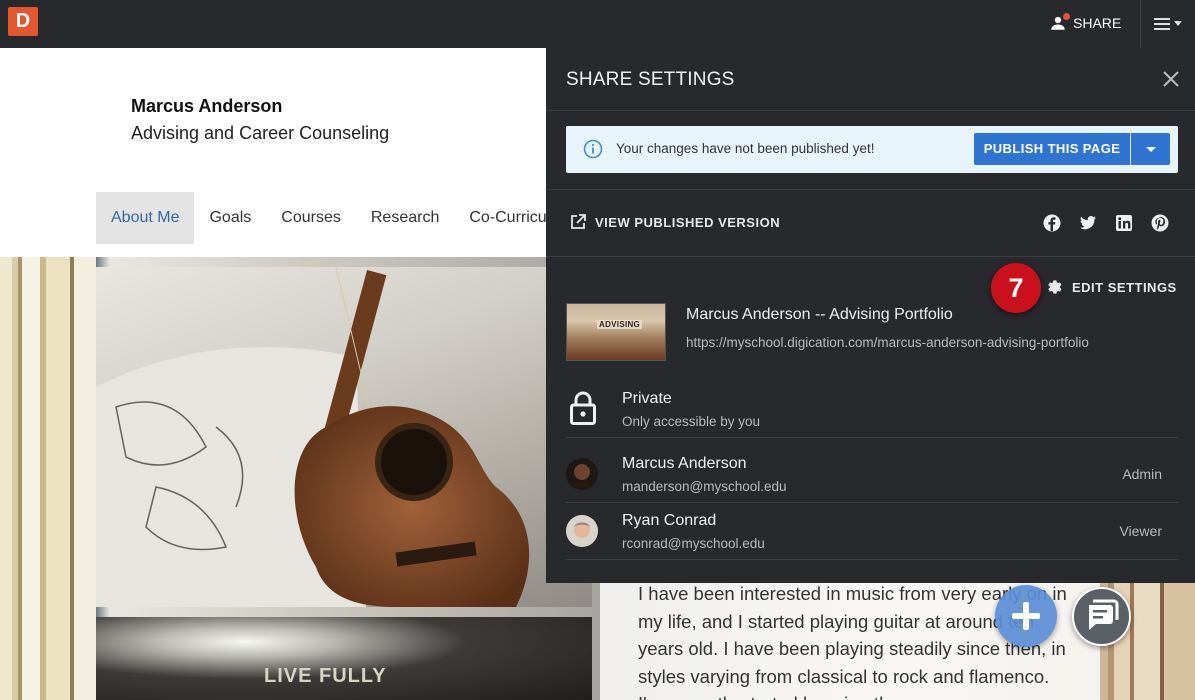 The image size is (1195, 700). Describe the element at coordinates (1124, 287) in the screenshot. I see `edit-settings-label: EDIT SETTINGS` at that location.